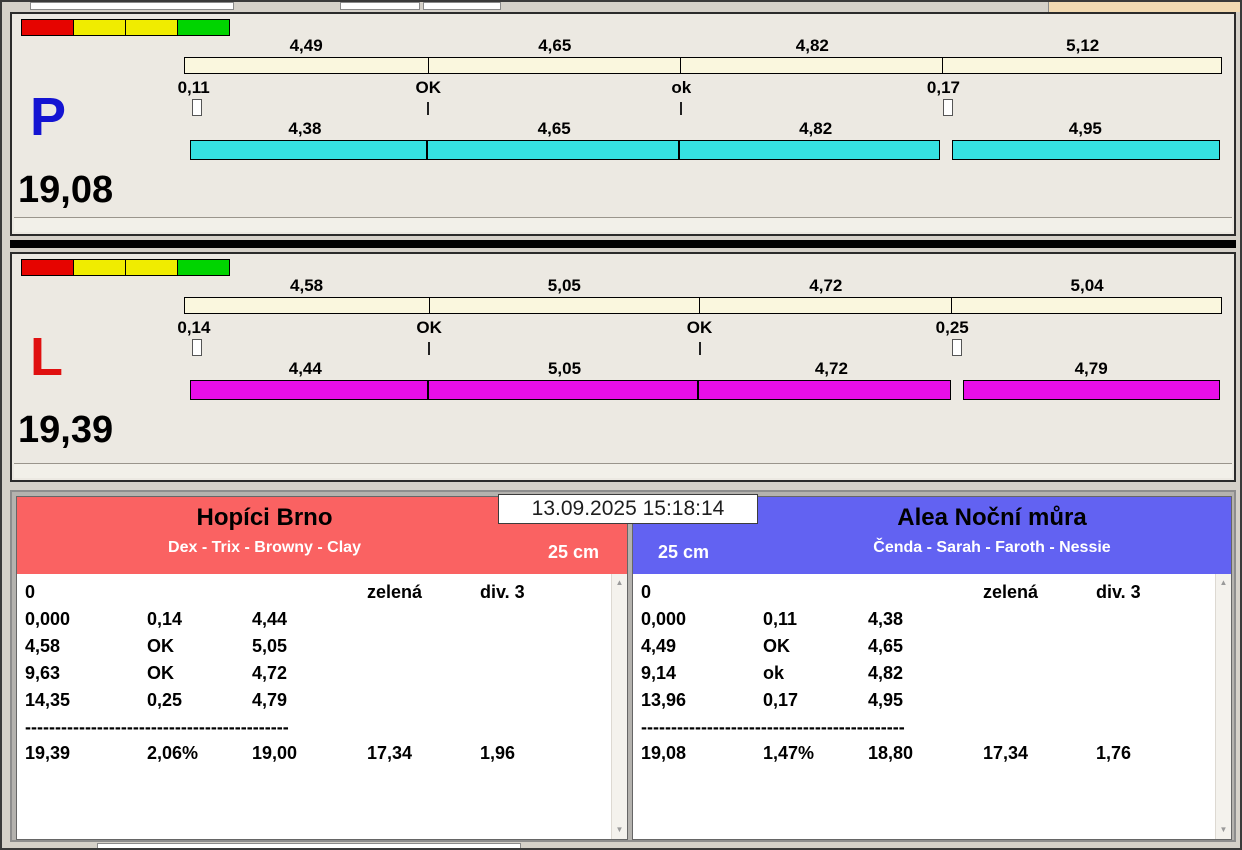 This screenshot has width=1242, height=850. Describe the element at coordinates (203, 267) in the screenshot. I see `start-light-green` at that location.